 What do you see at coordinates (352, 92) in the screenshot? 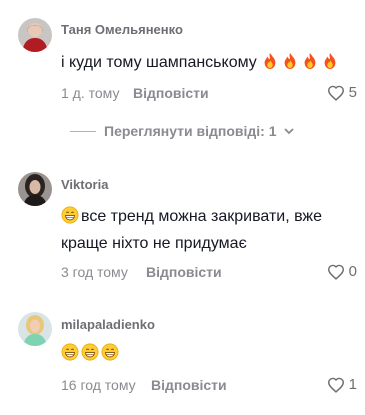
I see `like-count: 5` at bounding box center [352, 92].